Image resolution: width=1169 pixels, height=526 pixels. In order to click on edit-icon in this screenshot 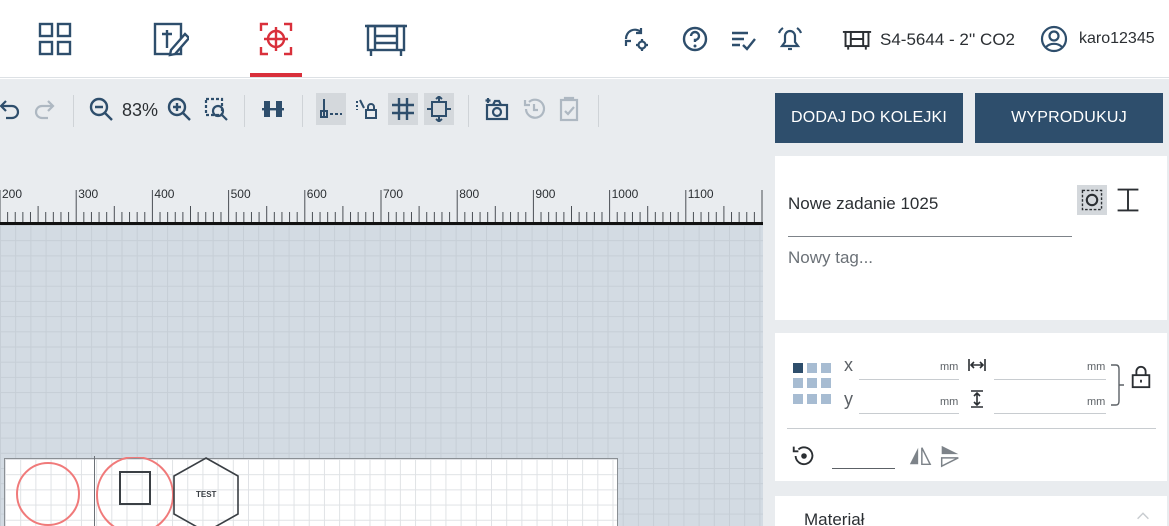, I will do `click(171, 39)`.